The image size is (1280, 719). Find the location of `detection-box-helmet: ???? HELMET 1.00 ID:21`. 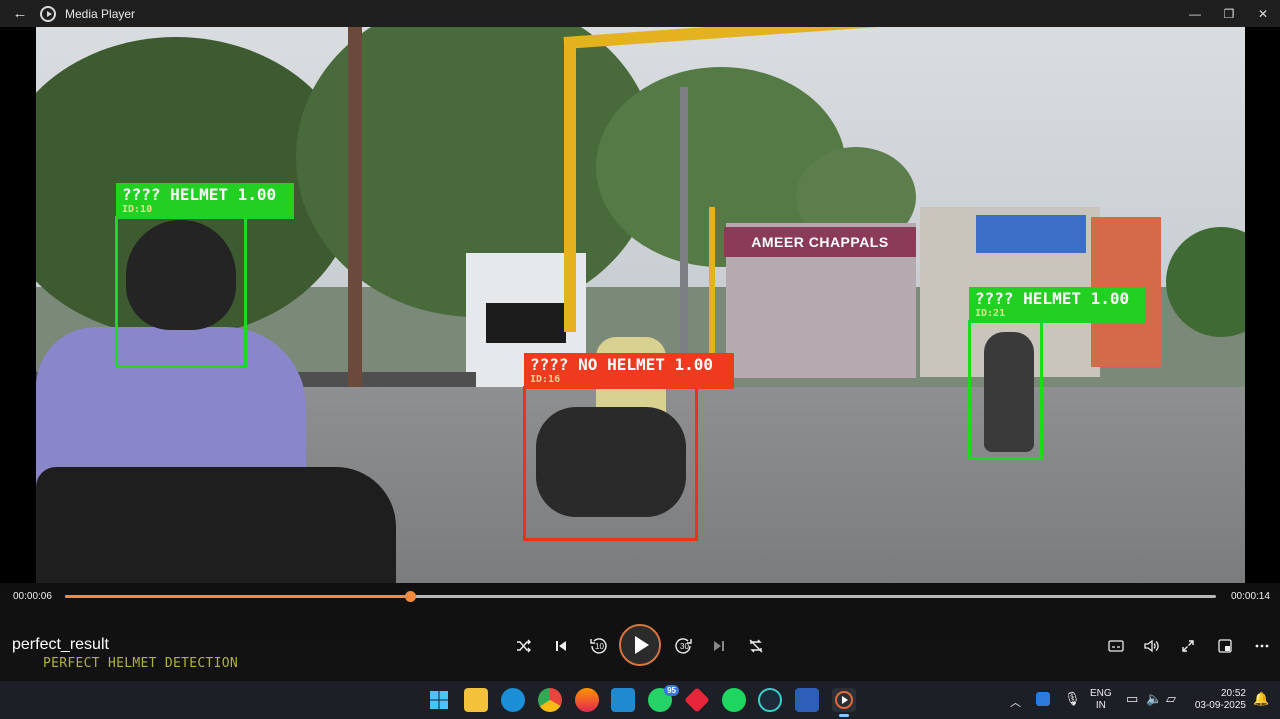

detection-box-helmet: ???? HELMET 1.00 ID:21 is located at coordinates (1056, 373).